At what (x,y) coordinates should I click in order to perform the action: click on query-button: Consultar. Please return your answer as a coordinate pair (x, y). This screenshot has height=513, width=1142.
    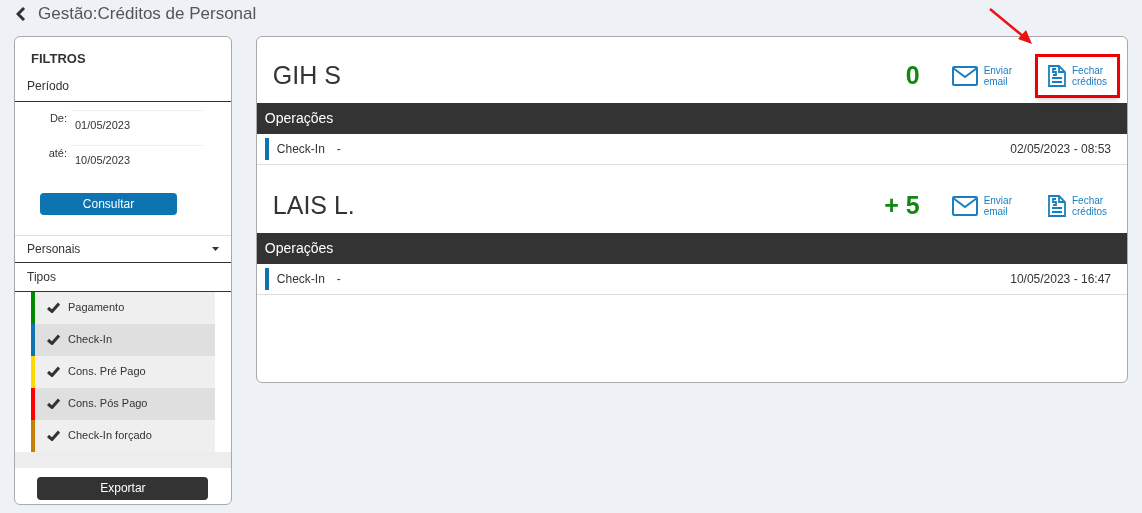
    Looking at the image, I should click on (108, 203).